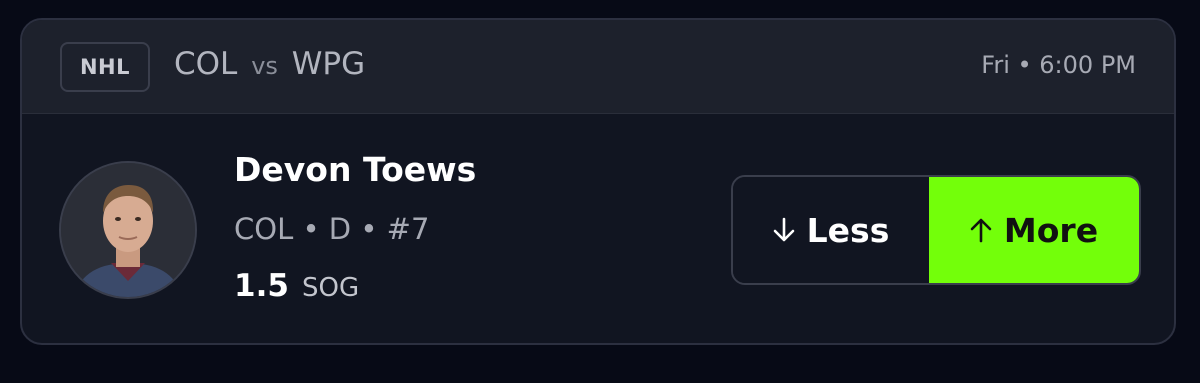  I want to click on player-name: Devon Toews, so click(355, 169).